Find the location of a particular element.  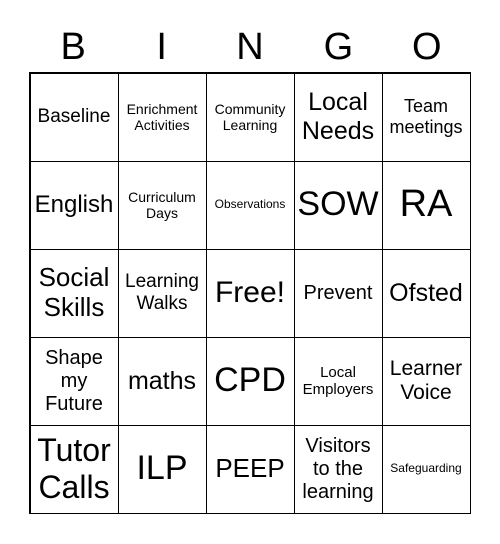

bingo-cell: ILP is located at coordinates (162, 469).